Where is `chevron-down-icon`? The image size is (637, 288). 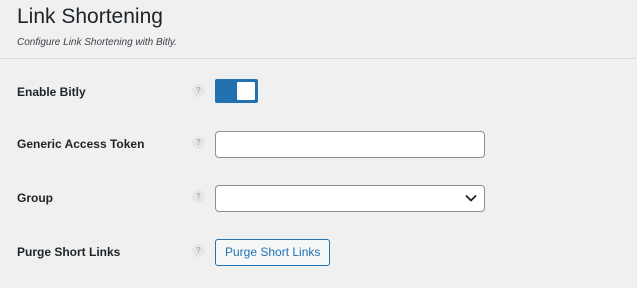
chevron-down-icon is located at coordinates (471, 198).